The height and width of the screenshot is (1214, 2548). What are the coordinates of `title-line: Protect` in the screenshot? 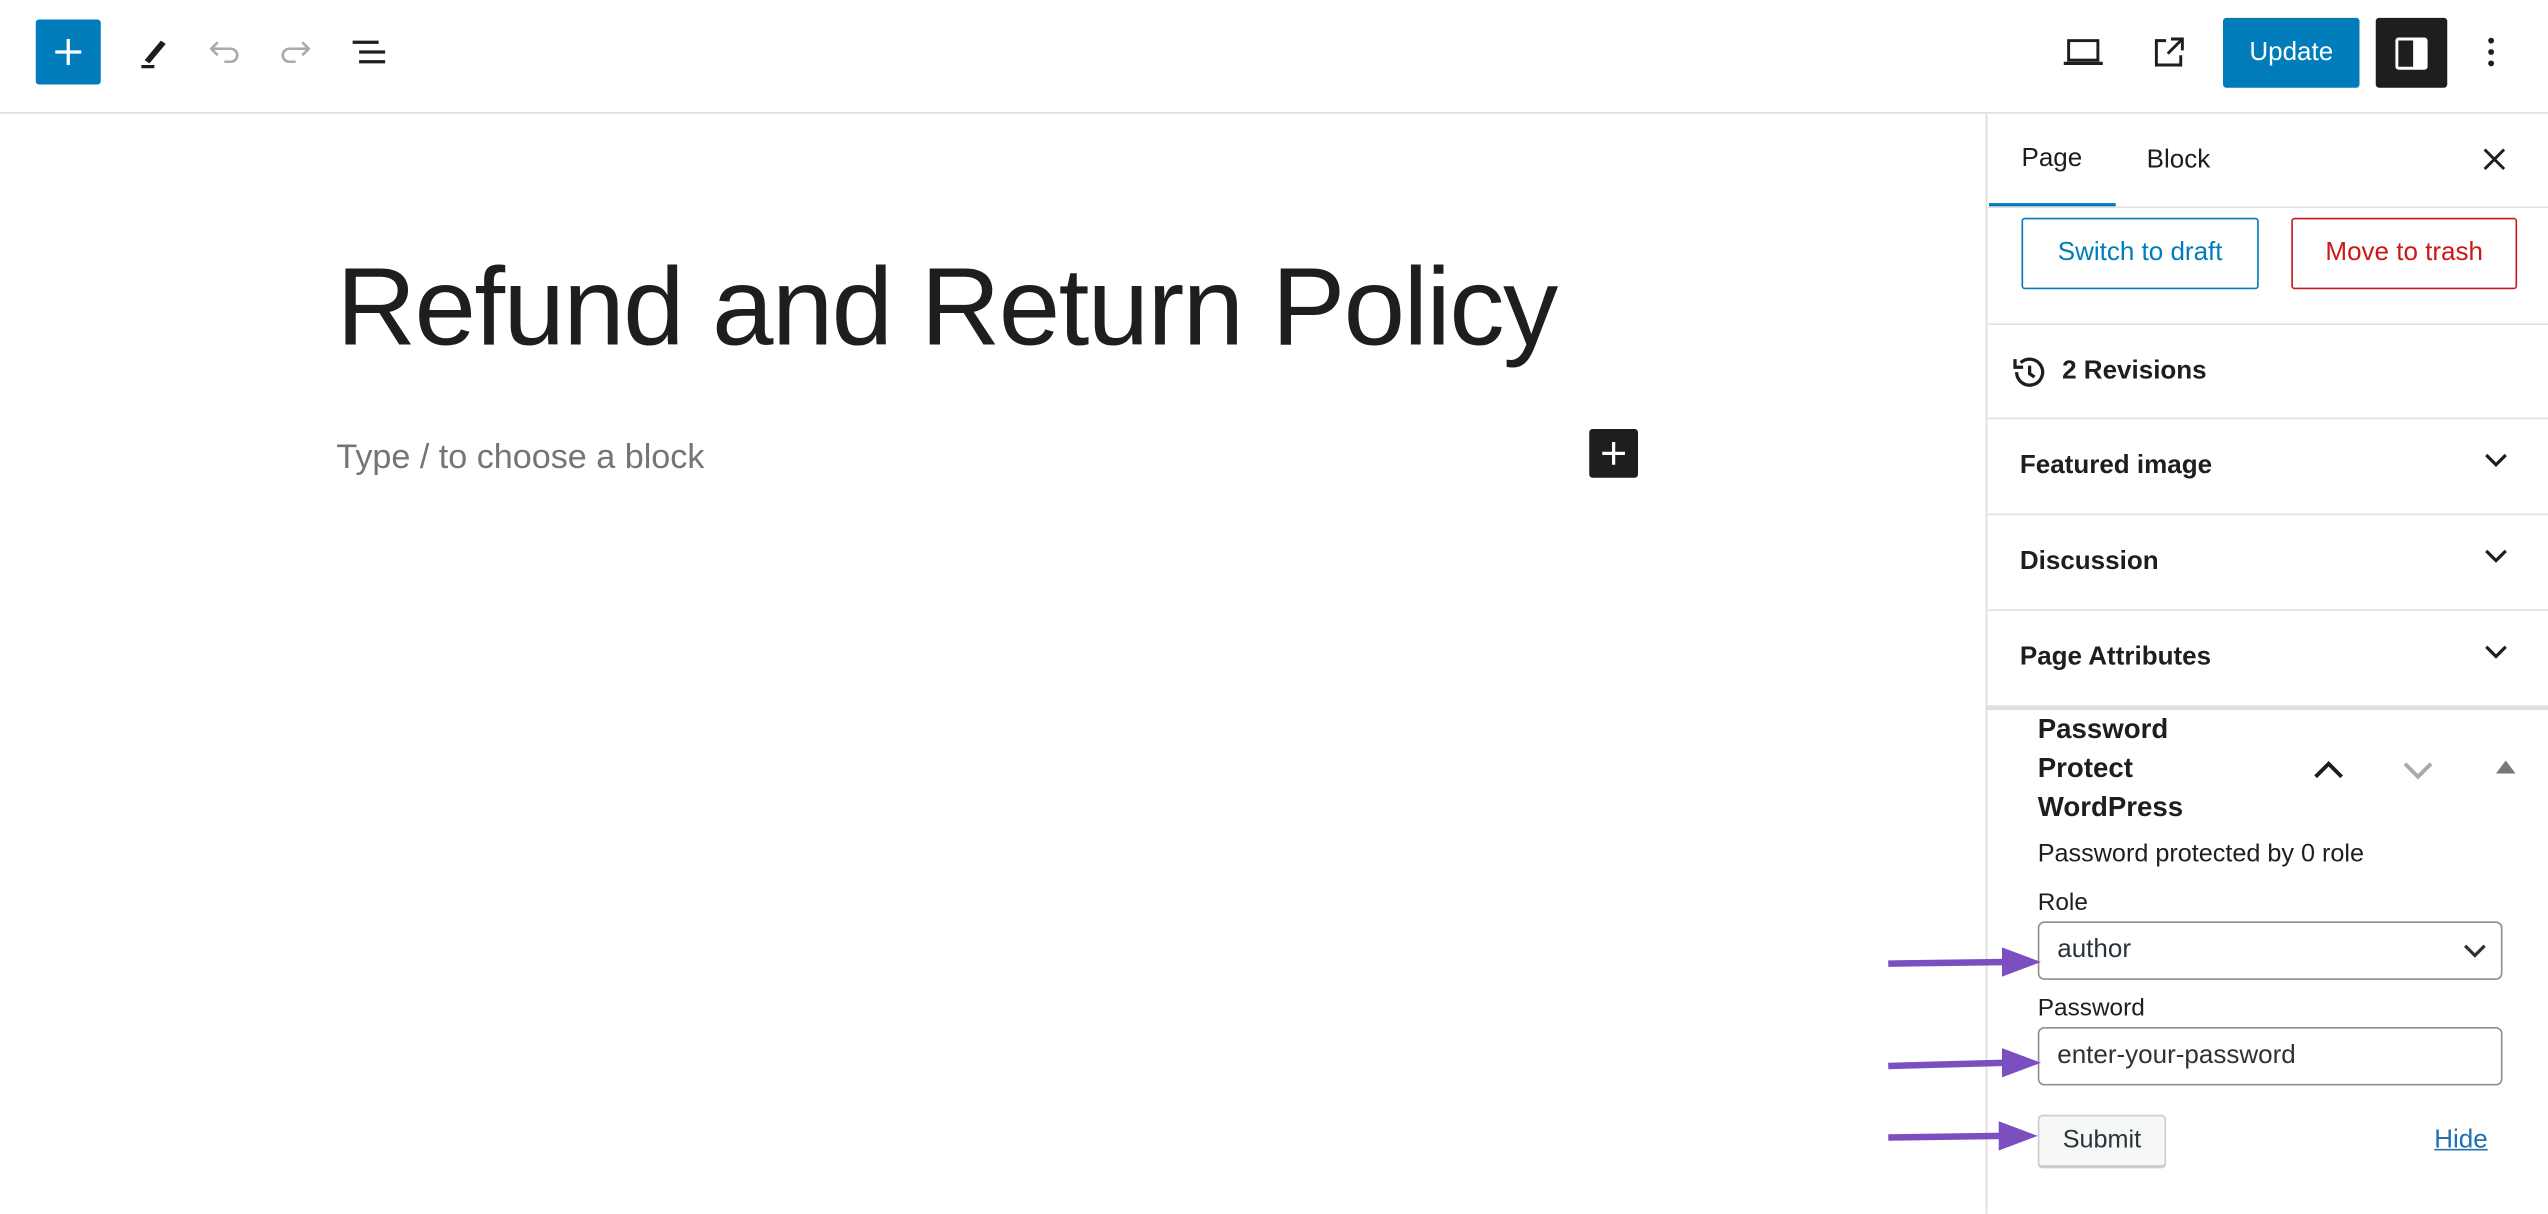 It's located at (2085, 768).